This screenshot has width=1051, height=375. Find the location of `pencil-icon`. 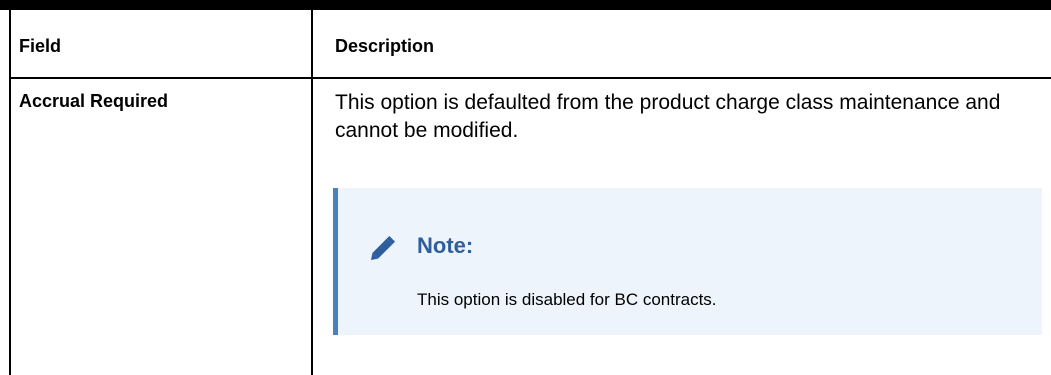

pencil-icon is located at coordinates (383, 248).